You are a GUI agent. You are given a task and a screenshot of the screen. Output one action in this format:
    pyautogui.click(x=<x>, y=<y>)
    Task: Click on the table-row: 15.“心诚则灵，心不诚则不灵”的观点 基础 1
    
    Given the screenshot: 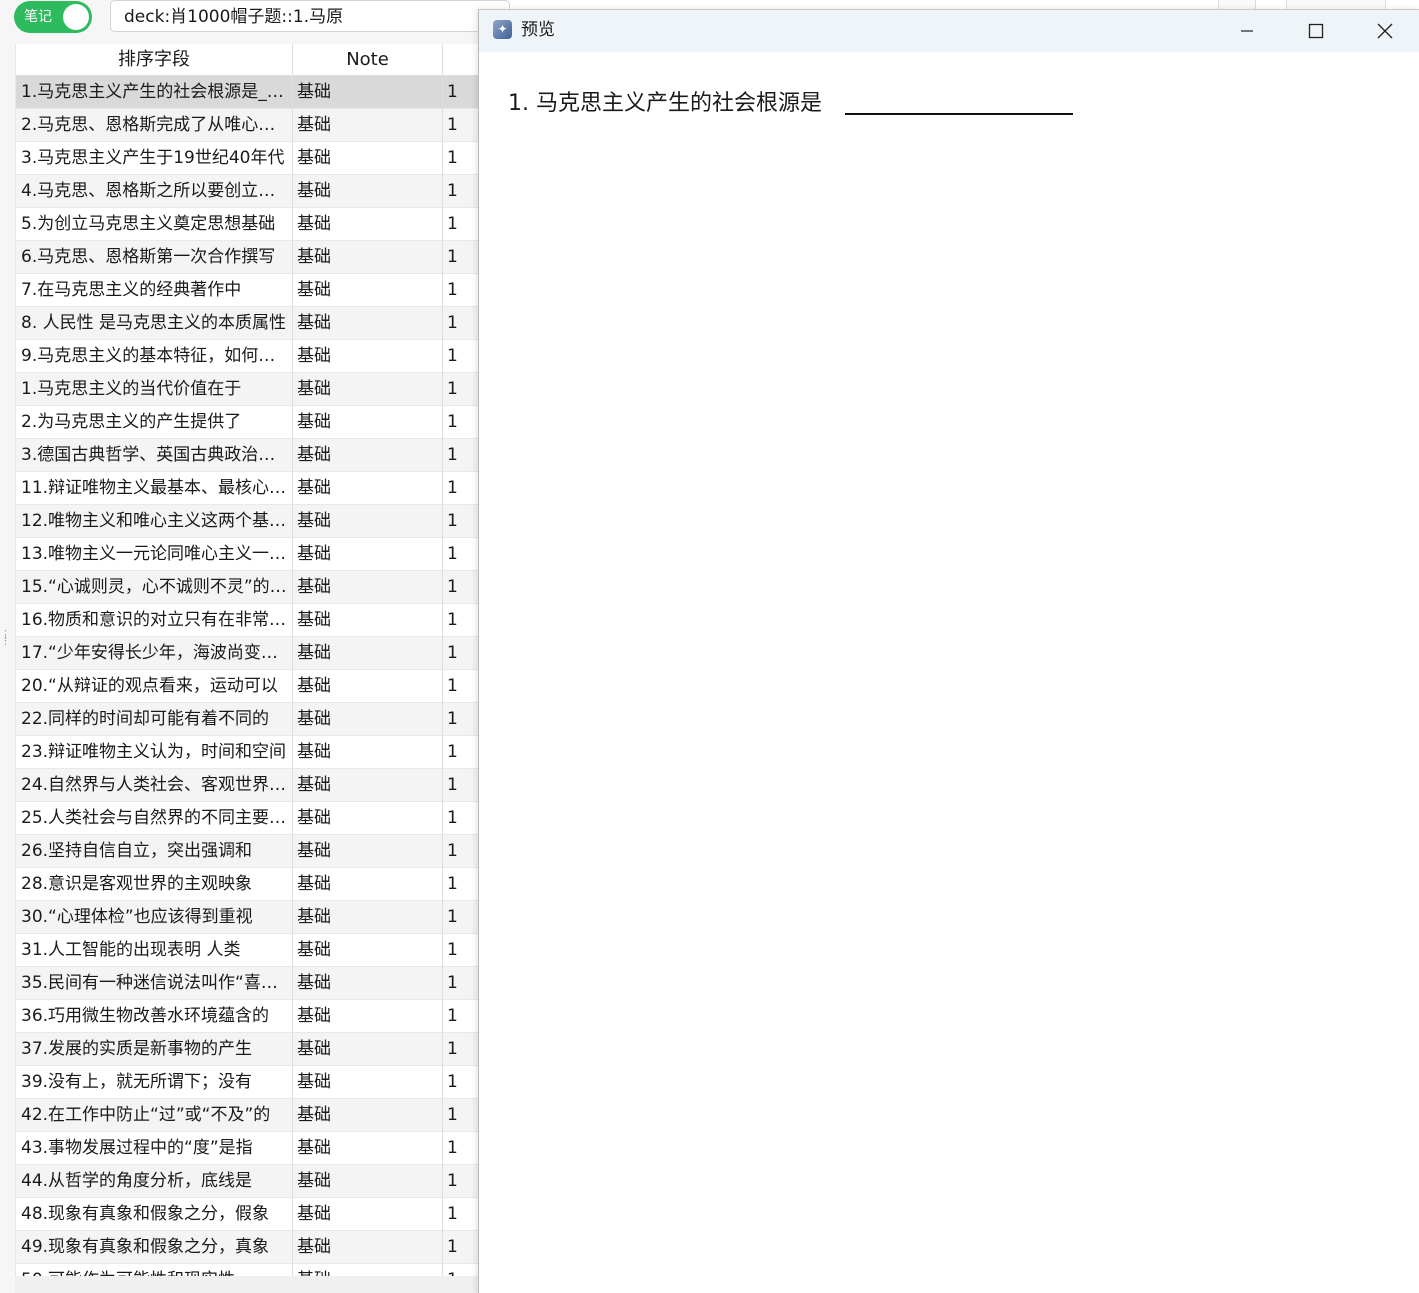 What is the action you would take?
    pyautogui.click(x=248, y=587)
    